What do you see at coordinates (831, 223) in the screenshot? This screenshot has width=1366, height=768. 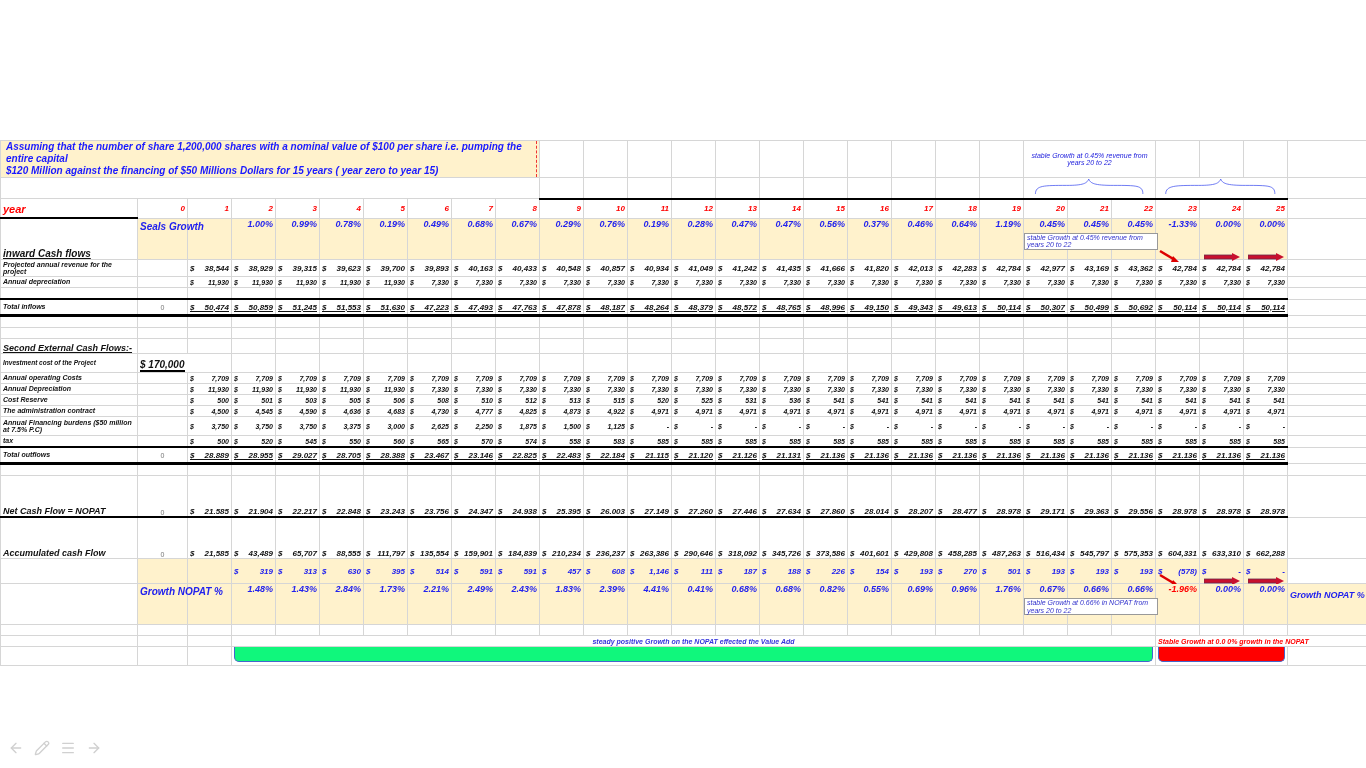 I see `table-cell-text: 0.56%` at bounding box center [831, 223].